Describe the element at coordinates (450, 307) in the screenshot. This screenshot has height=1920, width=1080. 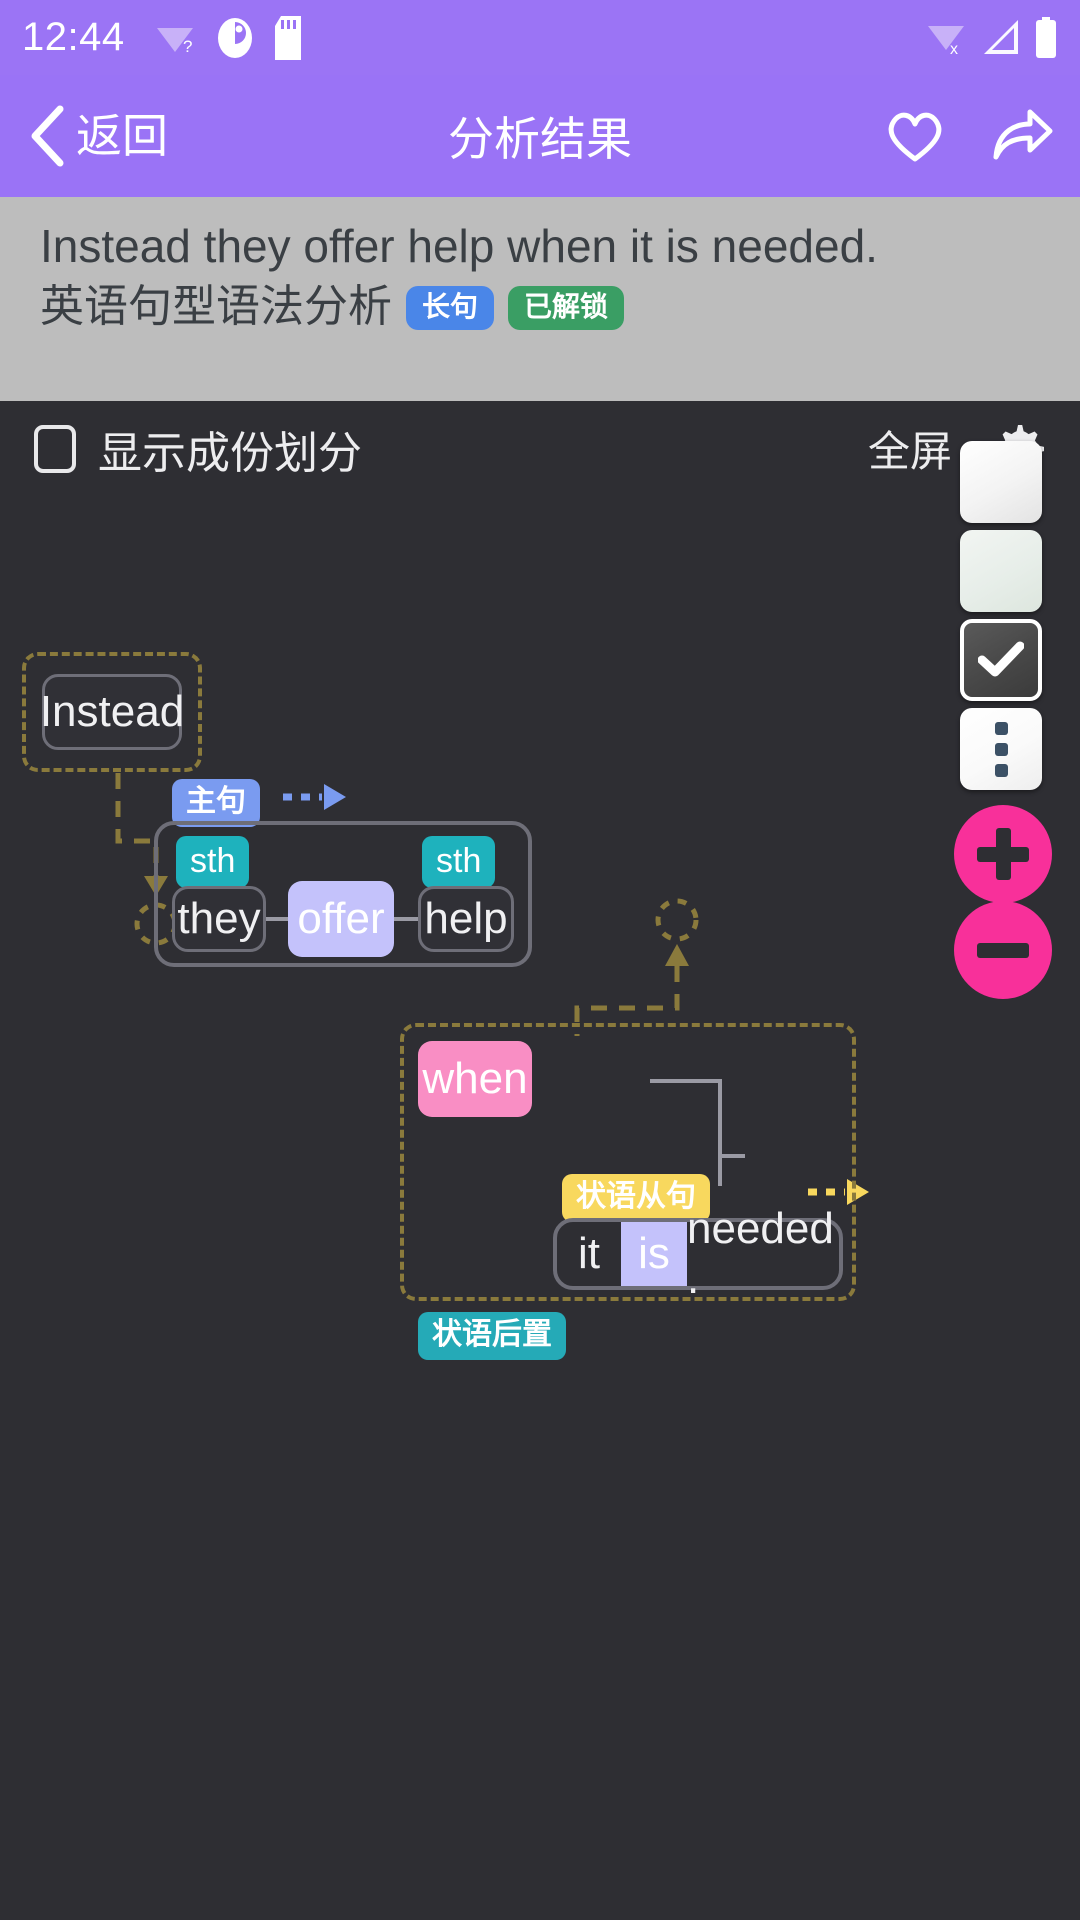
I see `badge-sentence-type: 长句` at that location.